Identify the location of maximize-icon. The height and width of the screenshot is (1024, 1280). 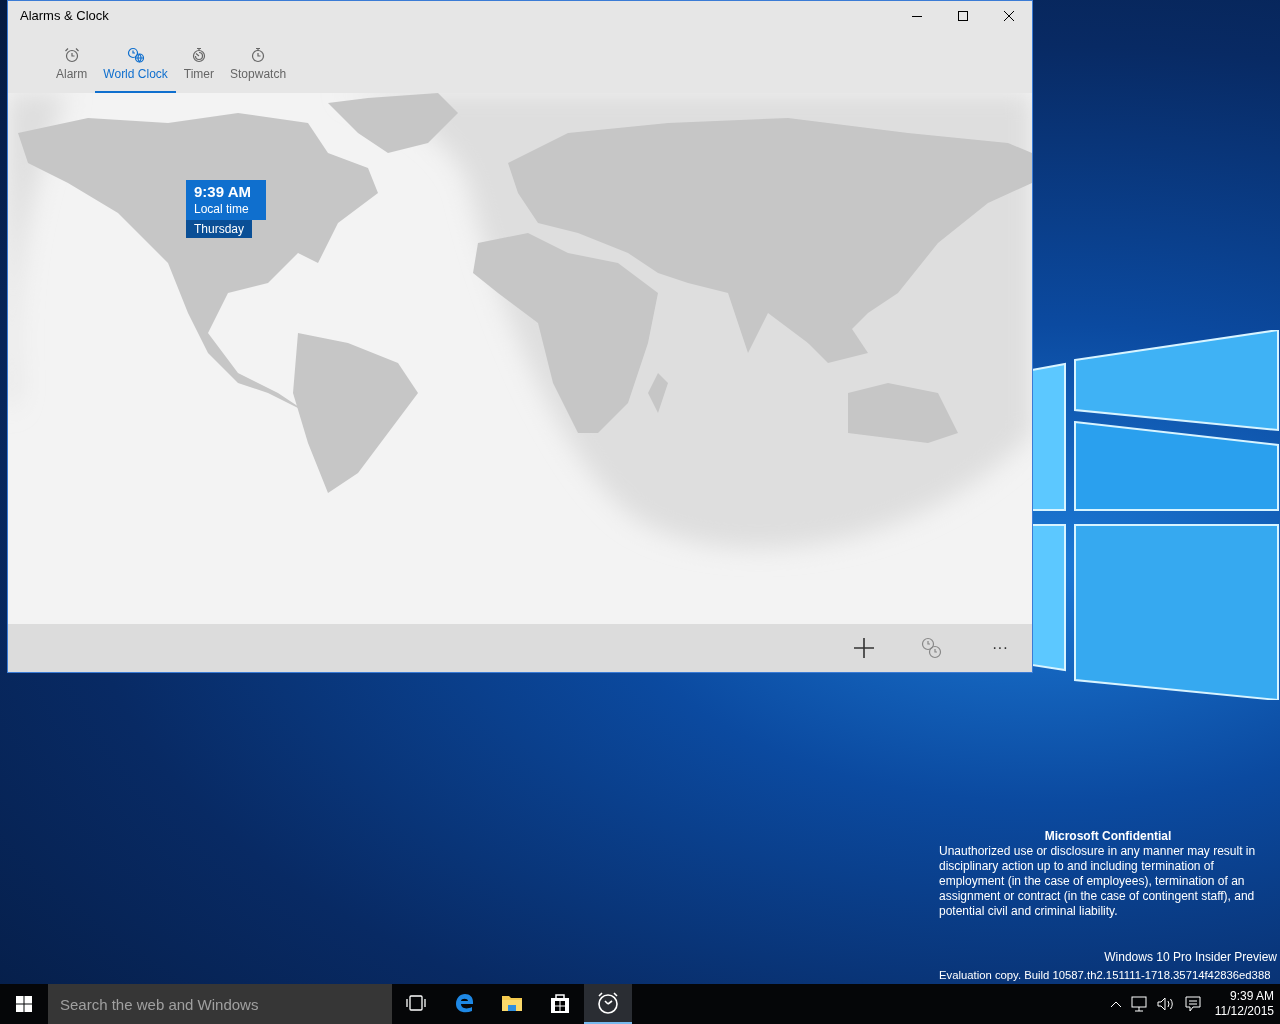
(963, 16).